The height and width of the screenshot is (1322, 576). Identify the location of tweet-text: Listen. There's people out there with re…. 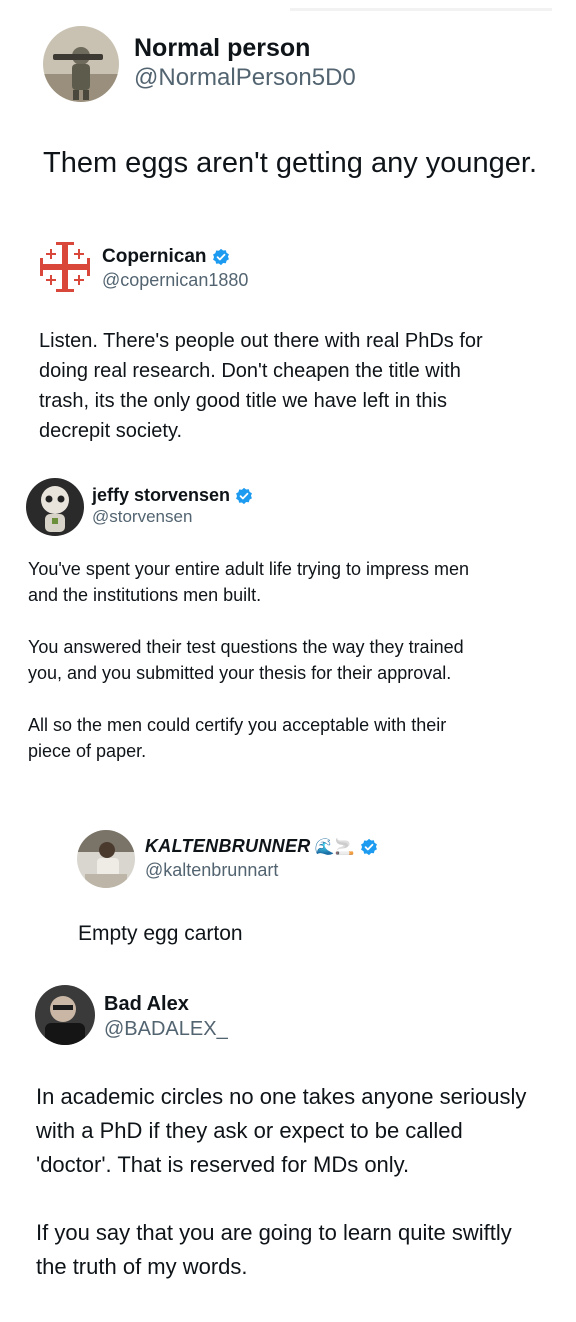
(269, 386).